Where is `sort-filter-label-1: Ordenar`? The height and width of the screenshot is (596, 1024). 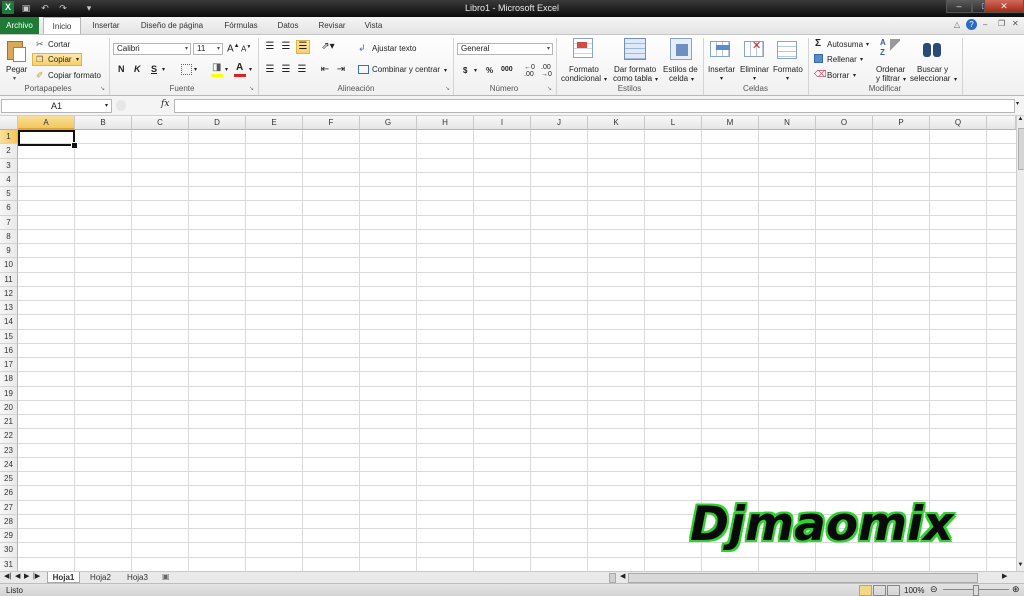
sort-filter-label-1: Ordenar is located at coordinates (890, 69).